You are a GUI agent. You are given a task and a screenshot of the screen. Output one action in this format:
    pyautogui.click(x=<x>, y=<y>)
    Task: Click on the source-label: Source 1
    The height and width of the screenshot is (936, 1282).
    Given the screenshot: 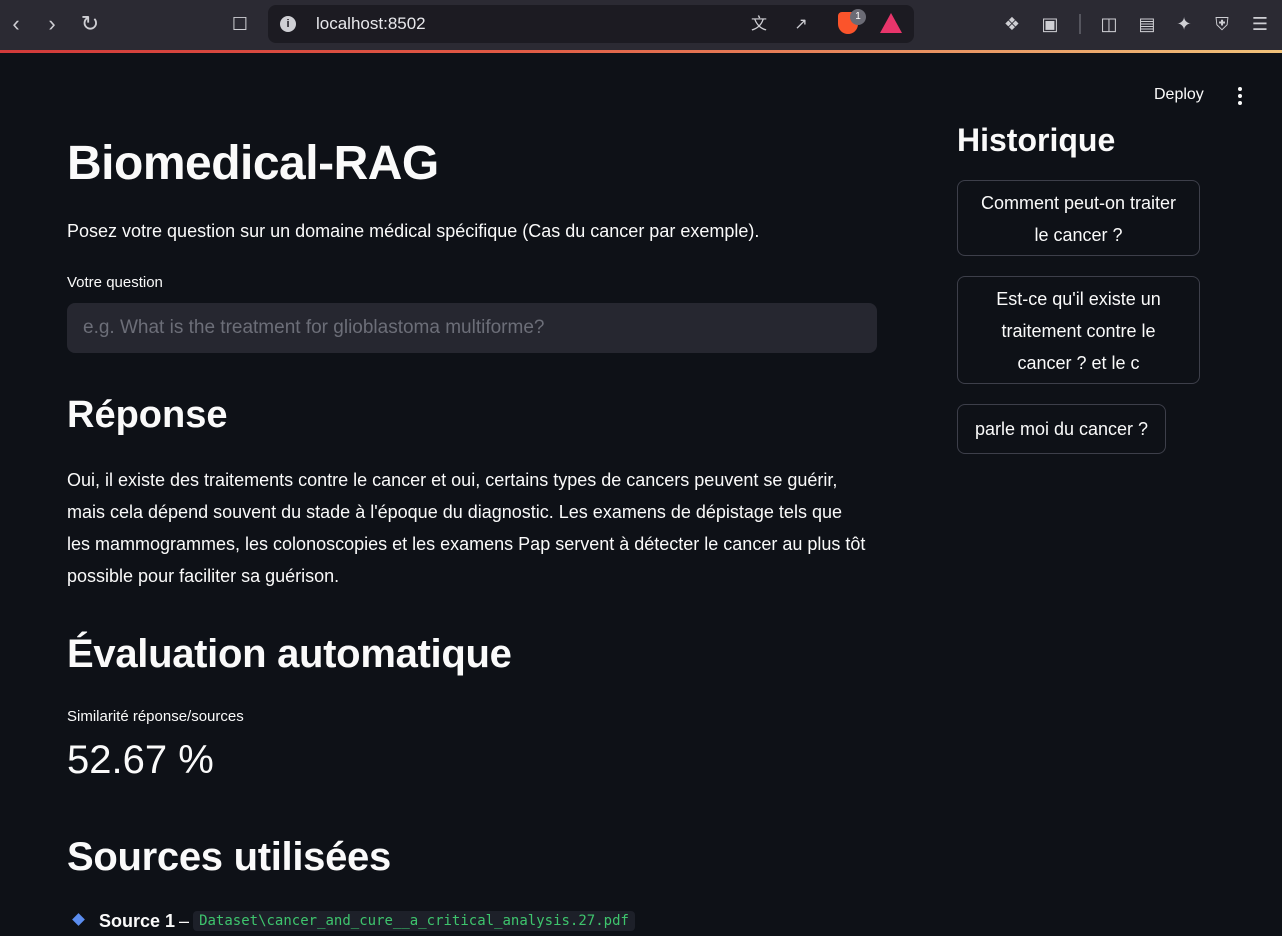 What is the action you would take?
    pyautogui.click(x=137, y=920)
    